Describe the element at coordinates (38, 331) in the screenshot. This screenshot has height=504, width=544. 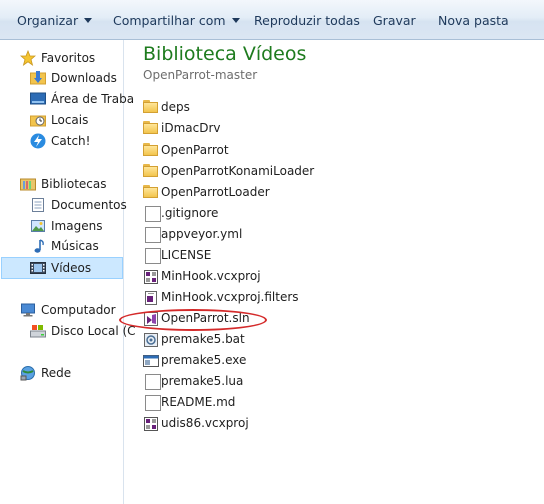
I see `local-disk-icon` at that location.